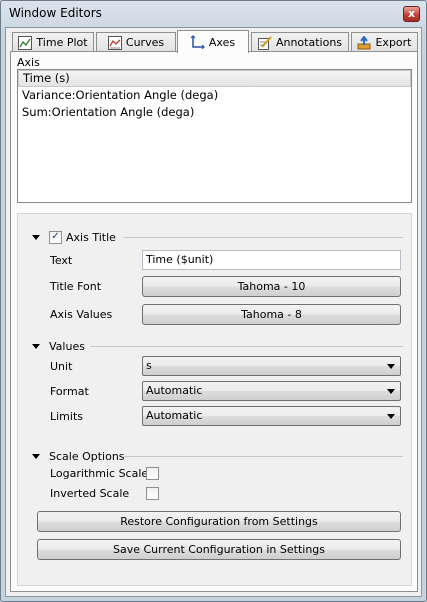 The image size is (427, 602). Describe the element at coordinates (214, 95) in the screenshot. I see `list-item: Variance:Orientation Angle (dega)` at that location.